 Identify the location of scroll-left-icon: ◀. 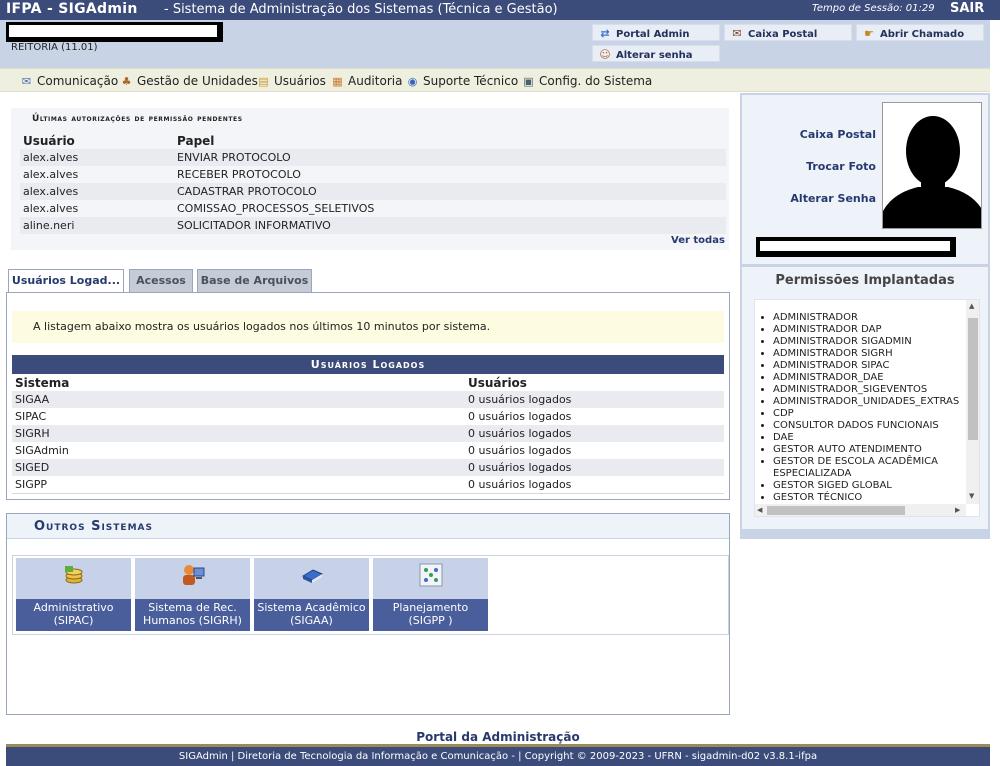
(759, 510).